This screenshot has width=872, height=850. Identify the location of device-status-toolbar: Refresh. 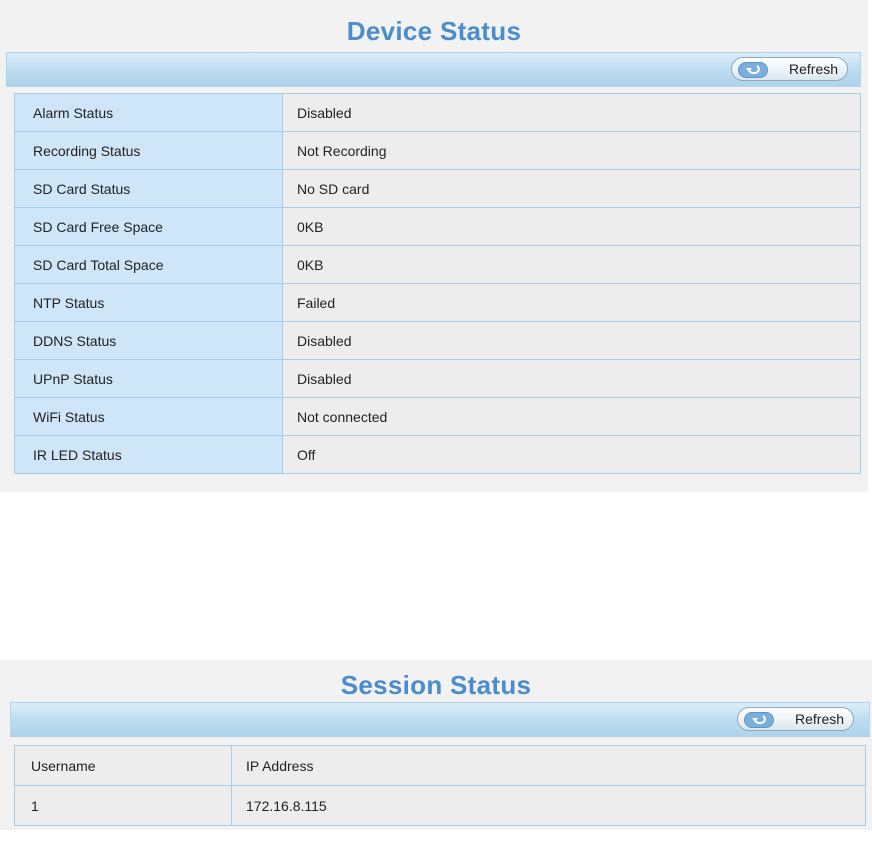
(433, 69).